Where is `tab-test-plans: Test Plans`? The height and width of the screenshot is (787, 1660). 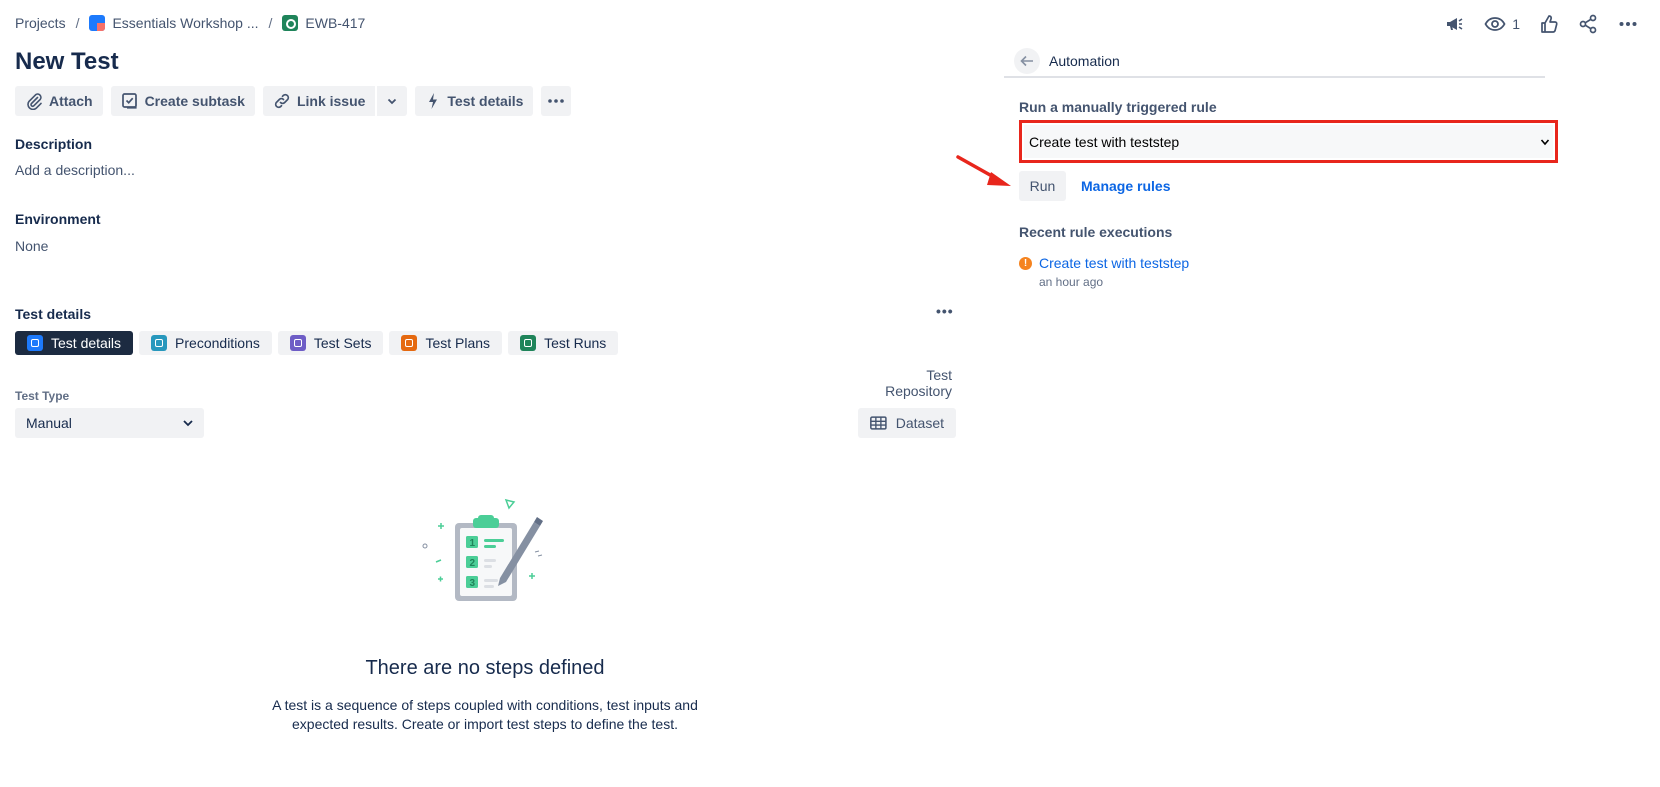
tab-test-plans: Test Plans is located at coordinates (446, 343).